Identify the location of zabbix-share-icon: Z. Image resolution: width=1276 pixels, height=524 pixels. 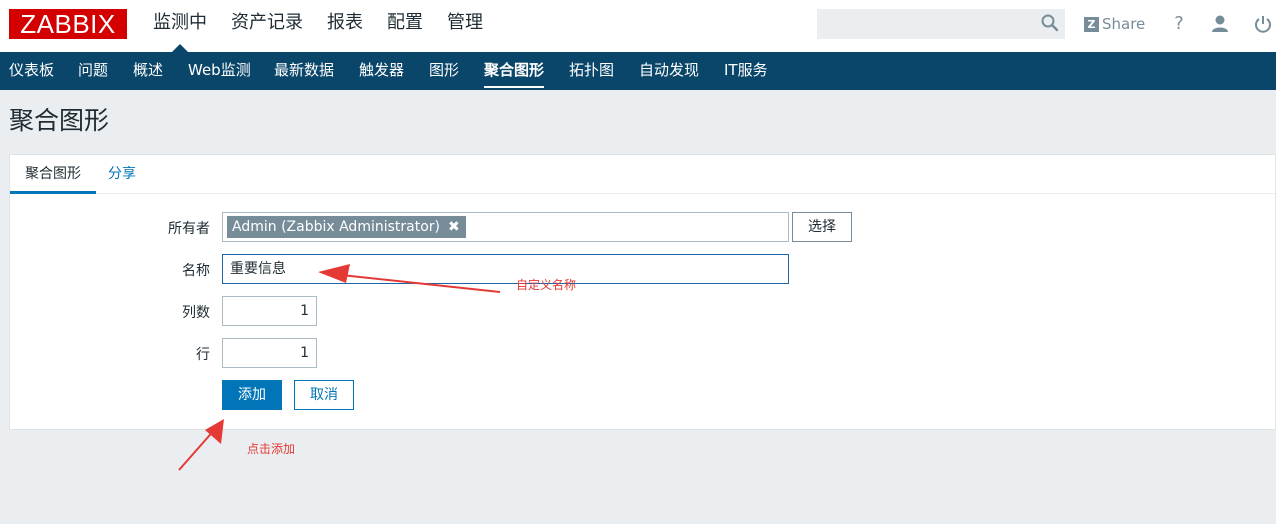
(1091, 24).